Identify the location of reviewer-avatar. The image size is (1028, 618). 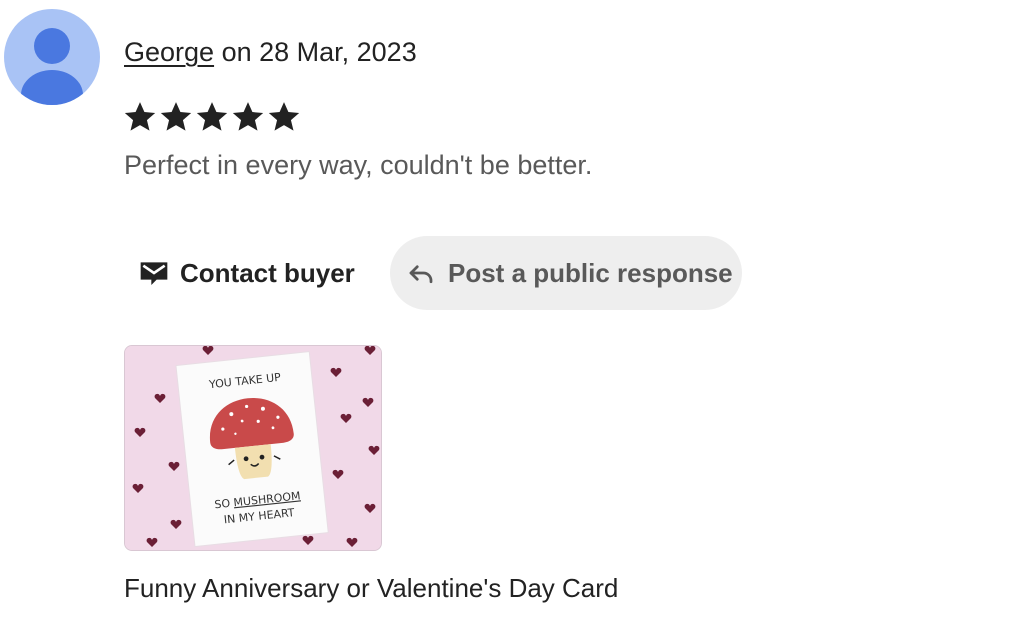
(52, 57).